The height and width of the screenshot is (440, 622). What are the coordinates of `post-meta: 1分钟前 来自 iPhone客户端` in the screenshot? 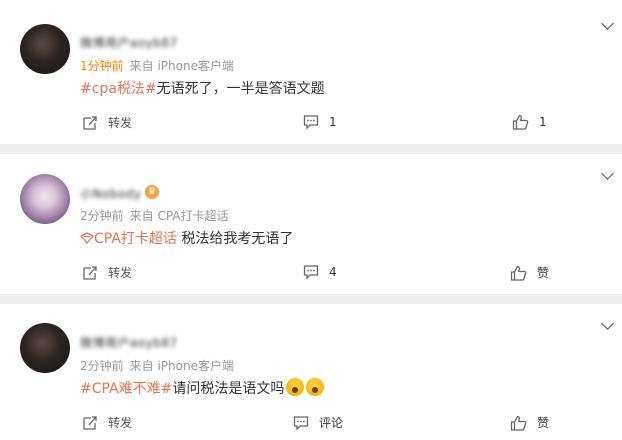 It's located at (157, 65).